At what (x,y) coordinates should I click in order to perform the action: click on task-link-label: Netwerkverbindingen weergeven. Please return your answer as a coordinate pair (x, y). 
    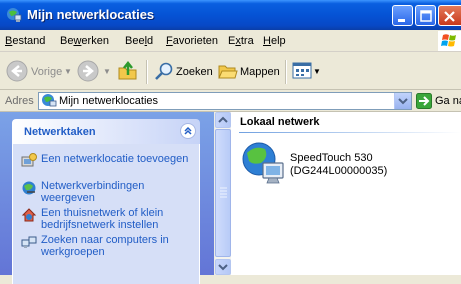
    Looking at the image, I should click on (93, 192).